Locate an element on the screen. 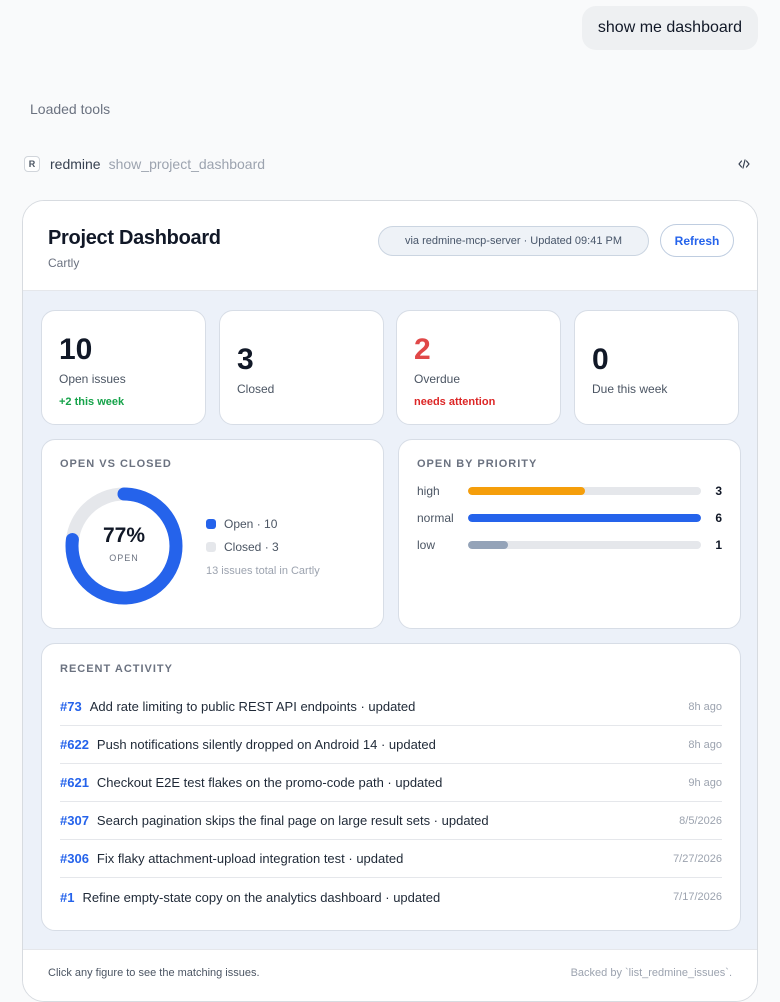  legend-closed: Closed · 3 is located at coordinates (242, 547).